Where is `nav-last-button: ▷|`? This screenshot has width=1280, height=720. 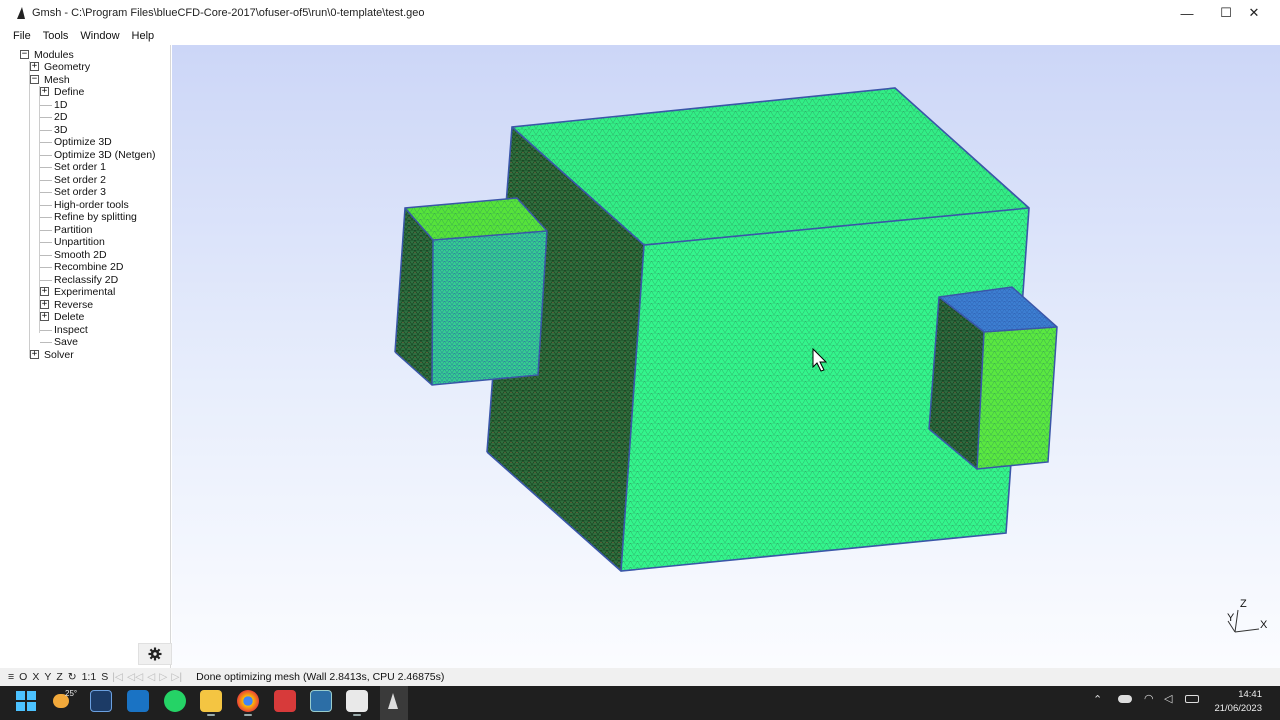
nav-last-button: ▷| is located at coordinates (176, 677).